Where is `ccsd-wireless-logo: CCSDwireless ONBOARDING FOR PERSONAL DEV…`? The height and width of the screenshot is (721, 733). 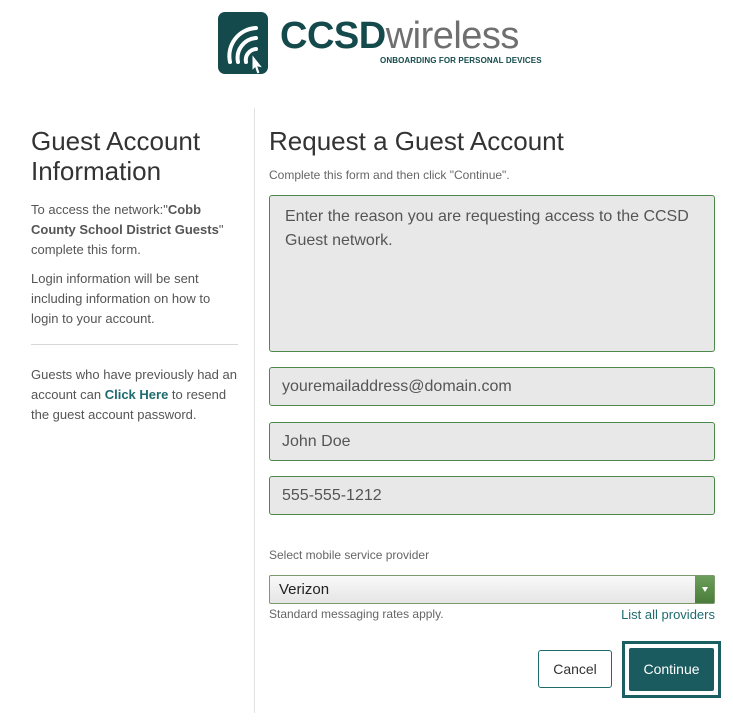 ccsd-wireless-logo: CCSDwireless ONBOARDING FOR PERSONAL DEV… is located at coordinates (380, 43).